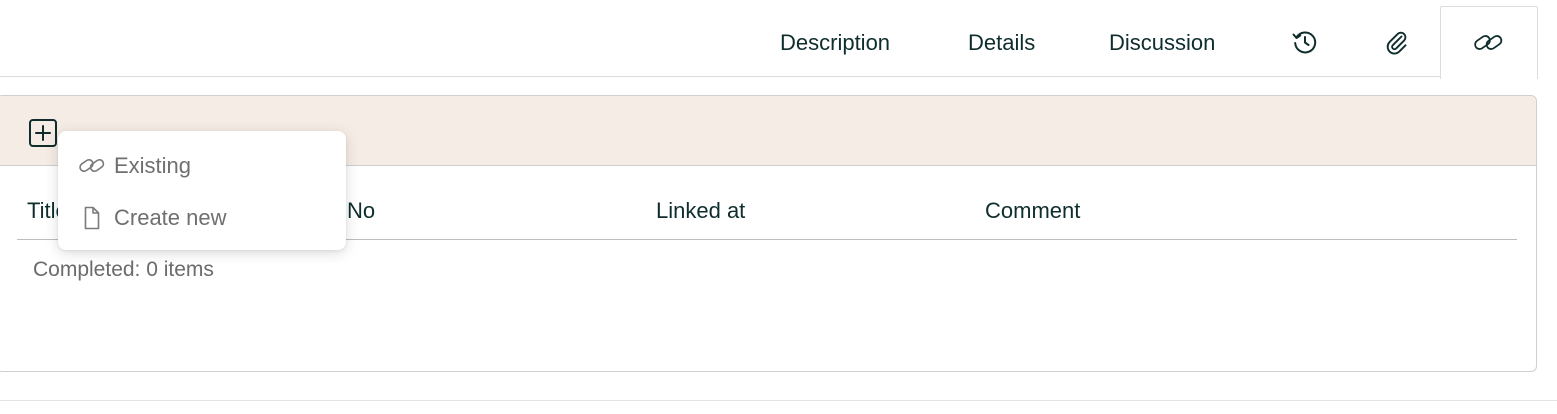 Image resolution: width=1557 pixels, height=414 pixels. What do you see at coordinates (123, 269) in the screenshot?
I see `completed-count: Completed: 0 items` at bounding box center [123, 269].